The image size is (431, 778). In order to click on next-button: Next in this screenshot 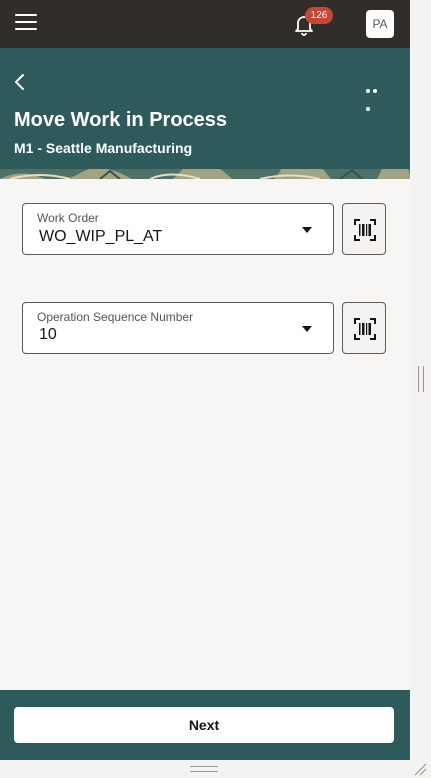, I will do `click(204, 725)`.